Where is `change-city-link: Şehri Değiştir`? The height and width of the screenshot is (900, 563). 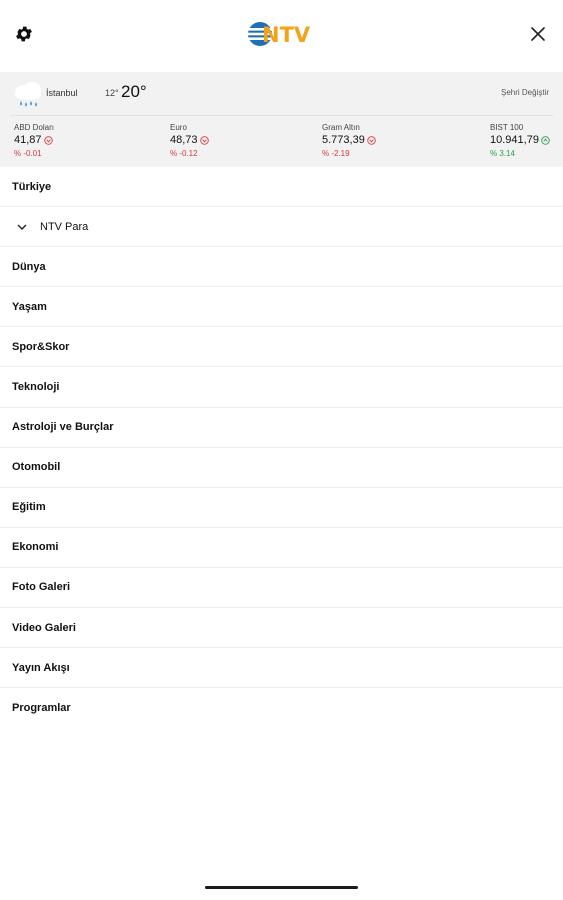 change-city-link: Şehri Değiştir is located at coordinates (525, 92).